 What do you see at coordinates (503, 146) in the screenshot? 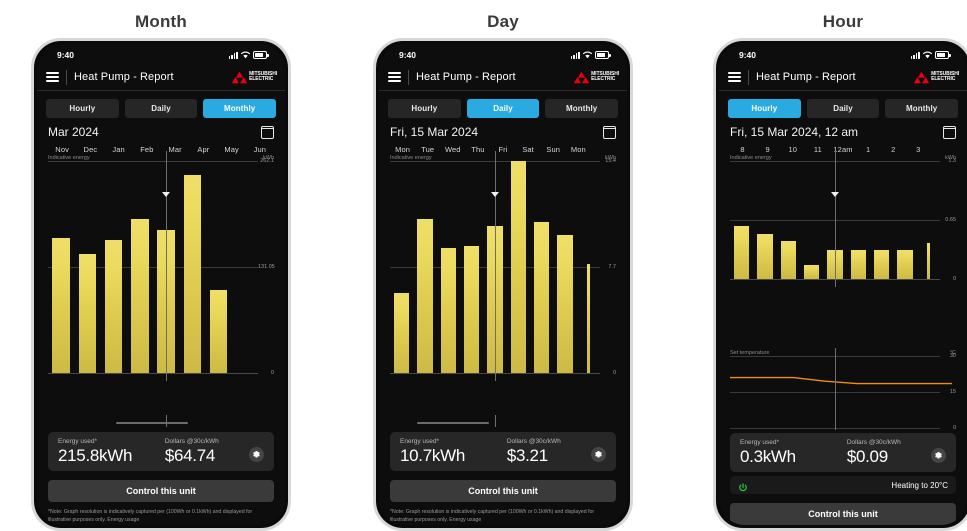
I see `x-axis-labels: Mon Tue Wed Thu Fri Sat Sun Mon` at bounding box center [503, 146].